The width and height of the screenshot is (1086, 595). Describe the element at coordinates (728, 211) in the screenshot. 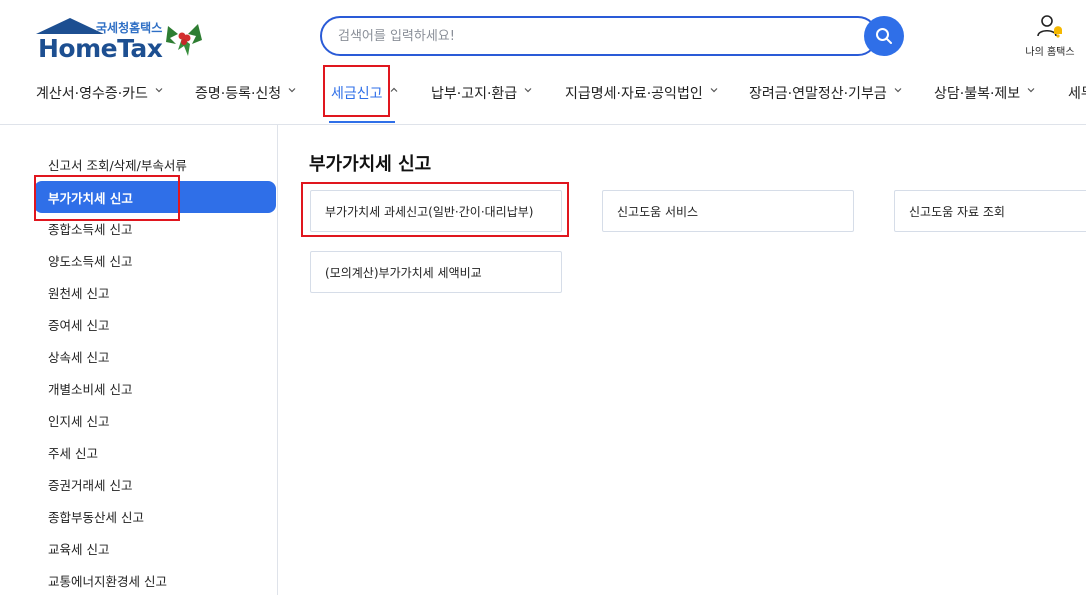

I see `card-report-help-service: 신고도움 서비스` at that location.